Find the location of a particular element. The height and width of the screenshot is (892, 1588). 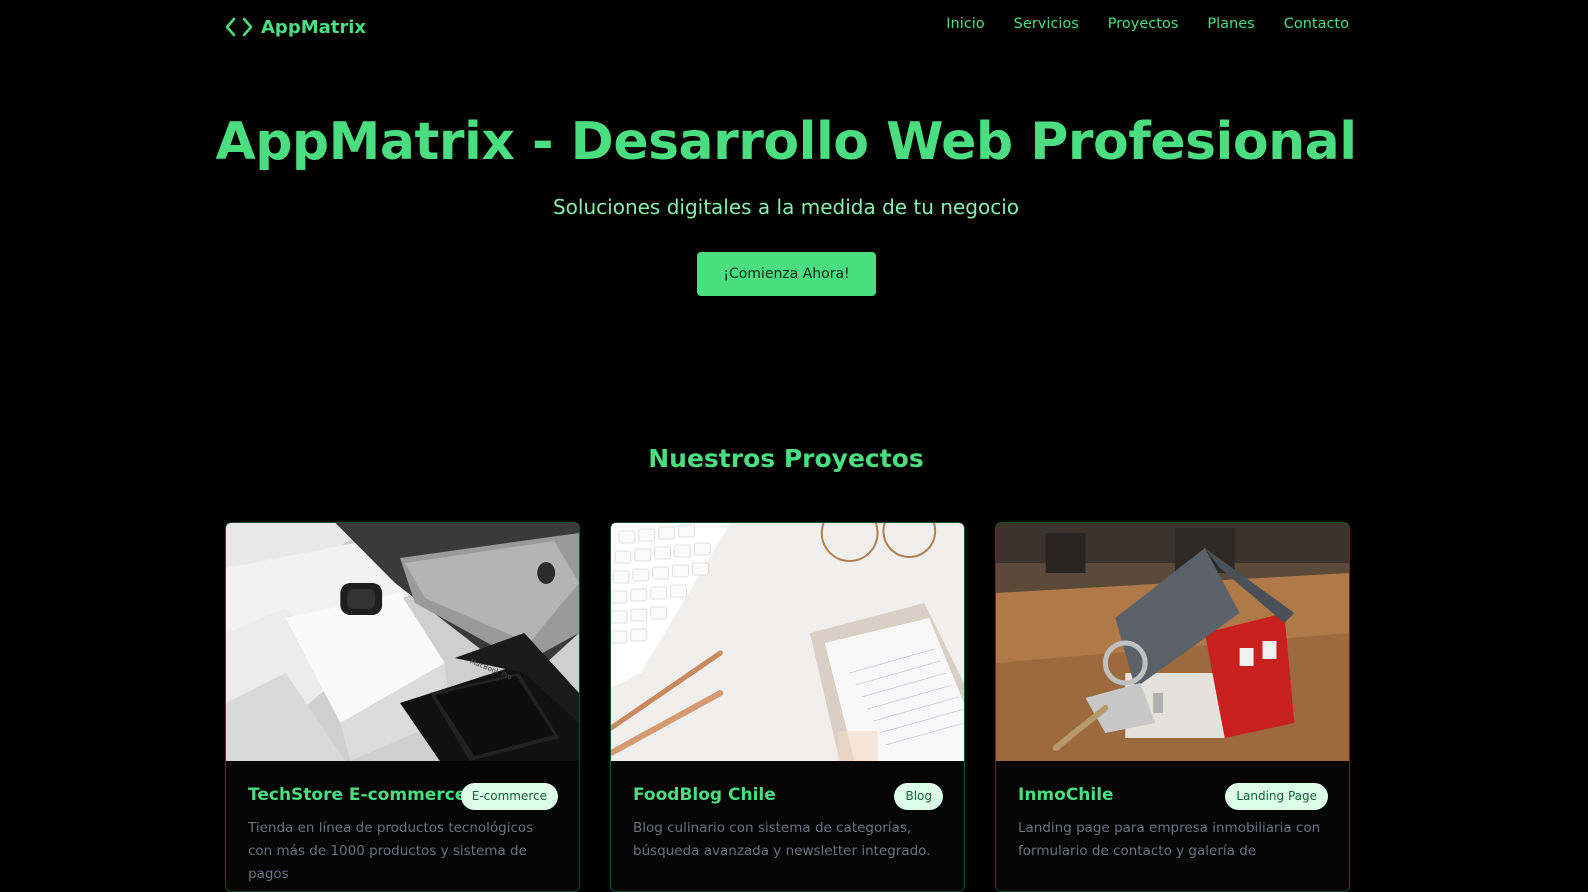

nav-link-servicios: Servicios is located at coordinates (1046, 24).